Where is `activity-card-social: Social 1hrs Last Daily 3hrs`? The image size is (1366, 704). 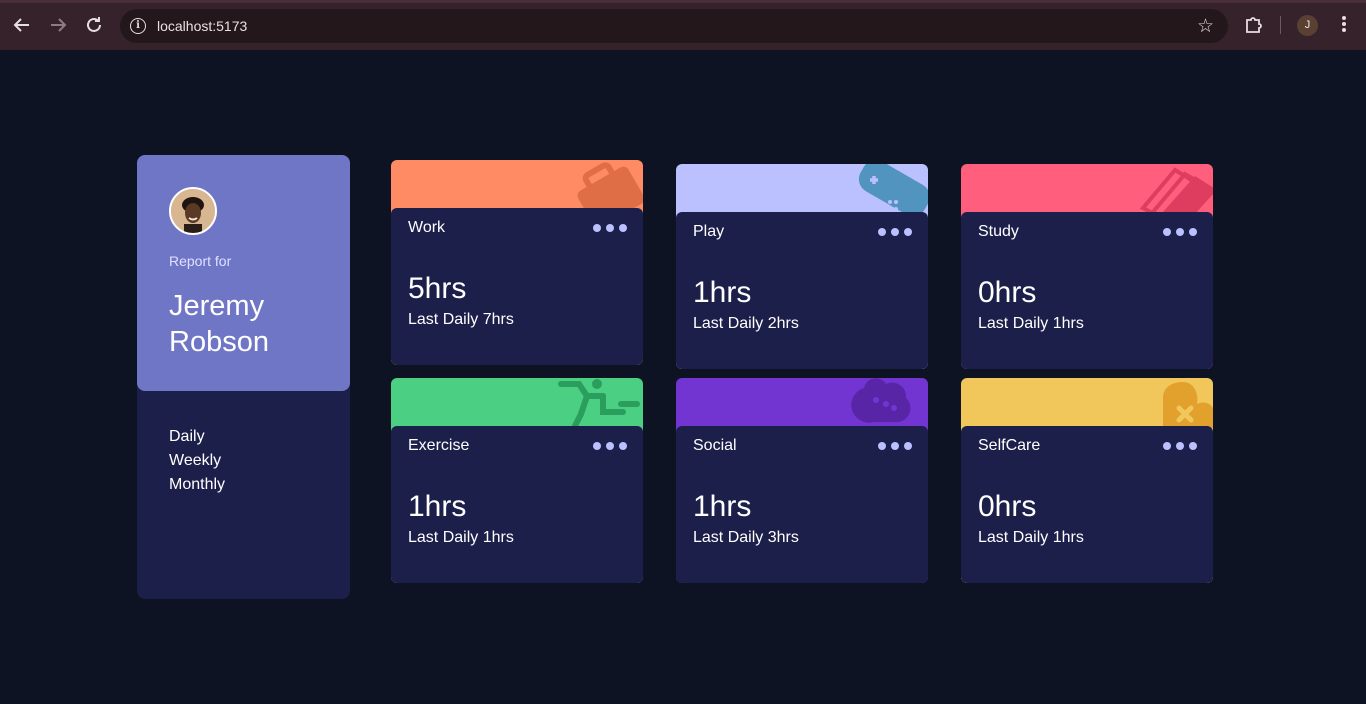 activity-card-social: Social 1hrs Last Daily 3hrs is located at coordinates (802, 480).